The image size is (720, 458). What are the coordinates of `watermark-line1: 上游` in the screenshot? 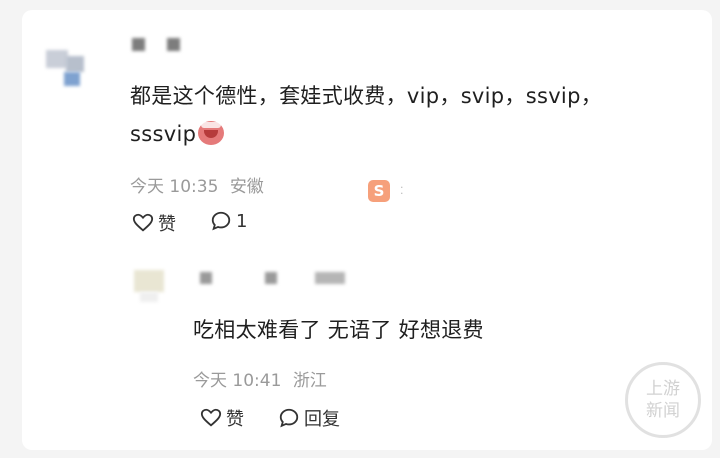 It's located at (663, 389).